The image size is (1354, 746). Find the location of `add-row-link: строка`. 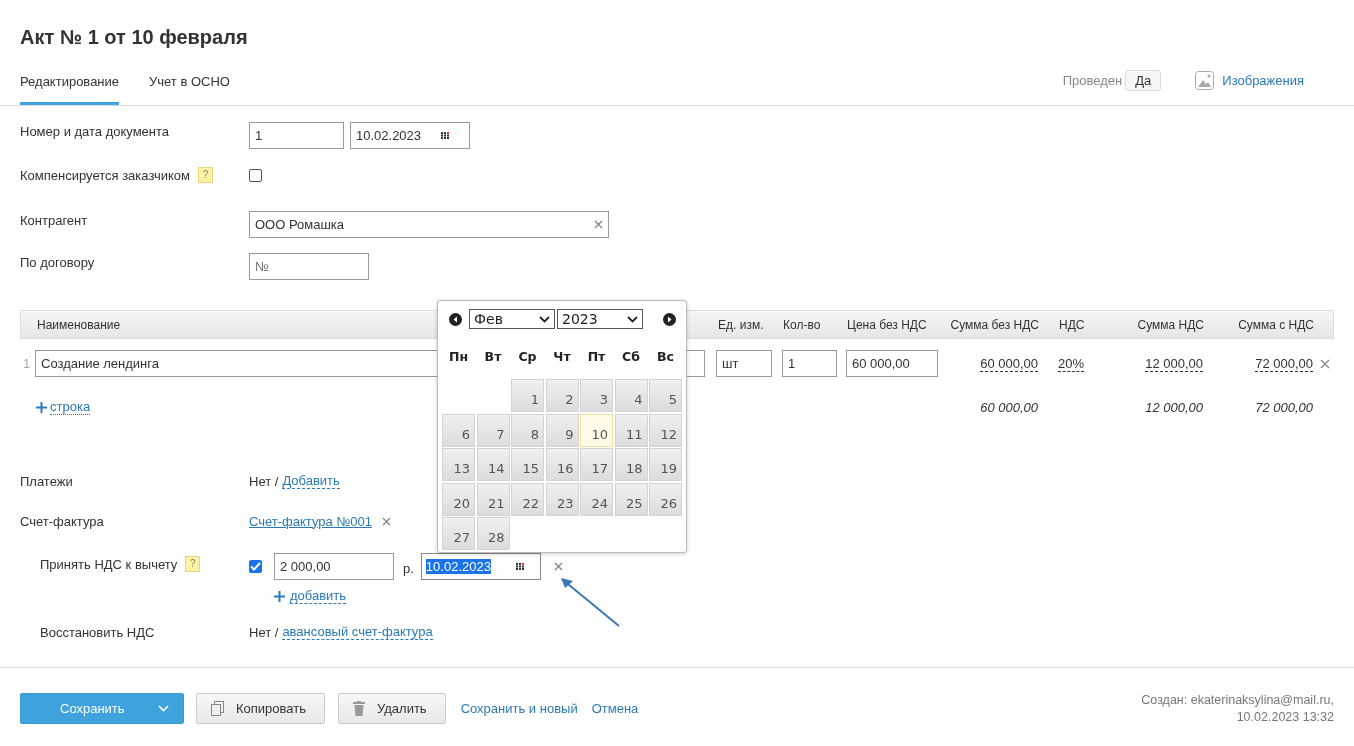

add-row-link: строка is located at coordinates (70, 407).